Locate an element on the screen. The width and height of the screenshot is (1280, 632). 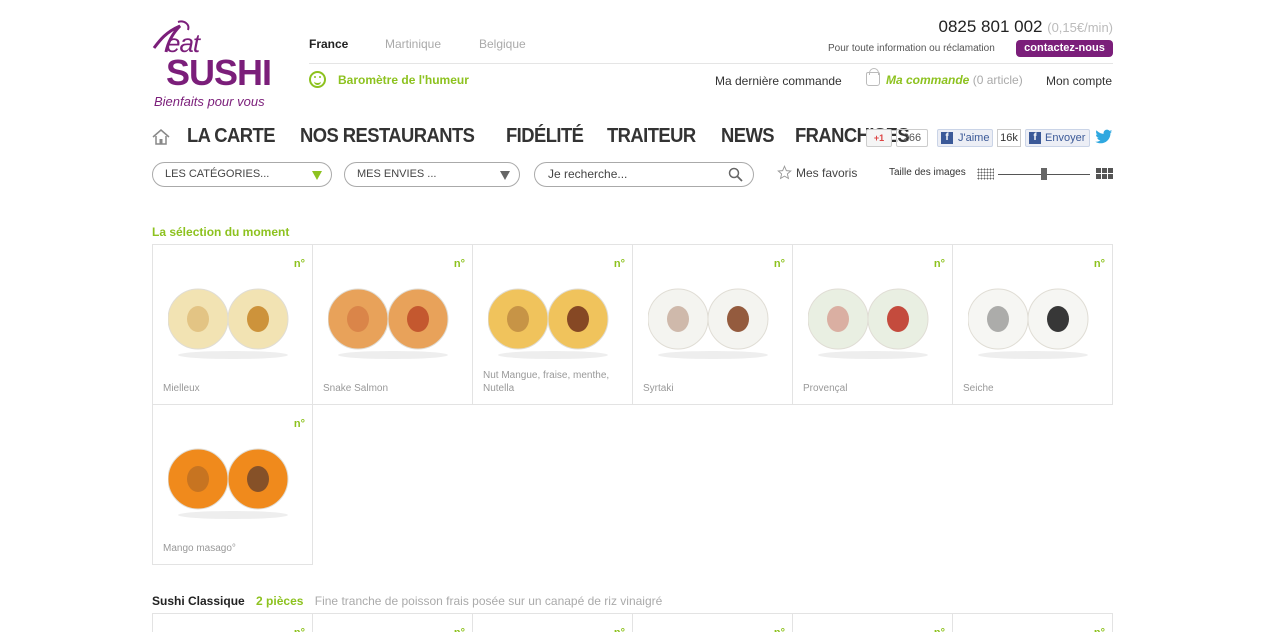
favoris-label: Mes favoris is located at coordinates (827, 172).